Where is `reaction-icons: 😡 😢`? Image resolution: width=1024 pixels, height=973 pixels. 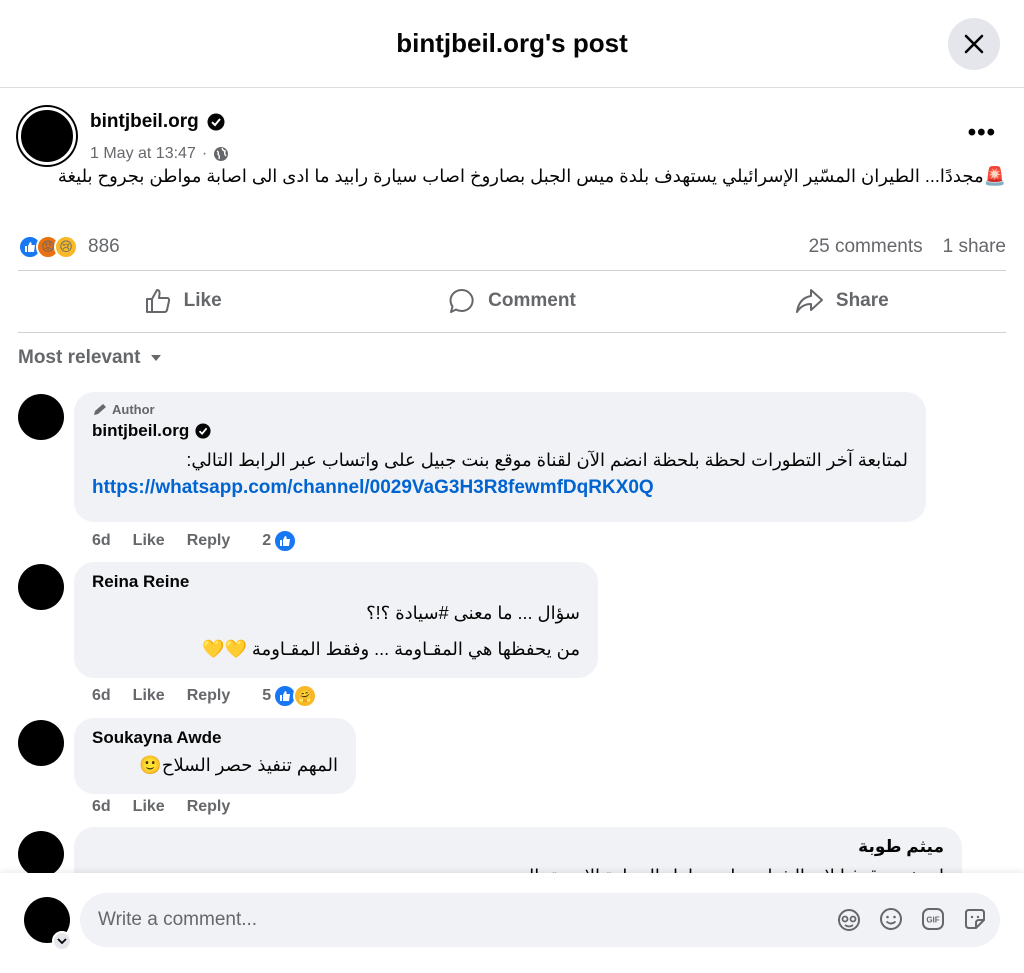
reaction-icons: 😡 😢 is located at coordinates (48, 247).